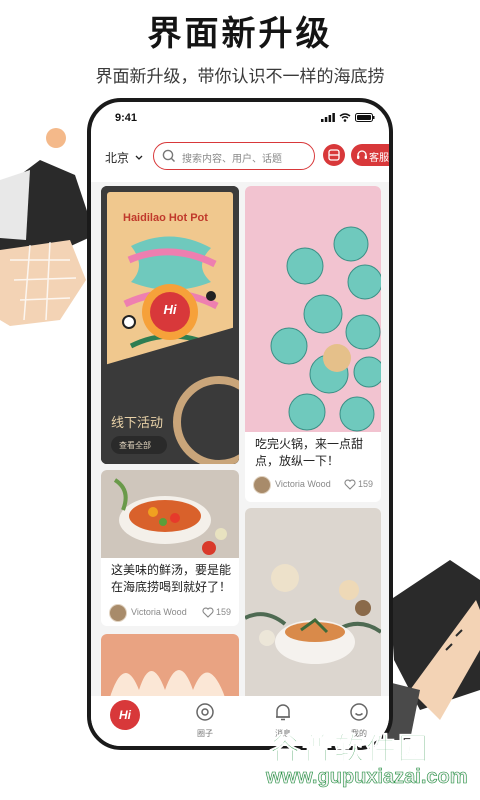 This screenshot has height=800, width=480. I want to click on event-card-title: 线下活动, so click(137, 423).